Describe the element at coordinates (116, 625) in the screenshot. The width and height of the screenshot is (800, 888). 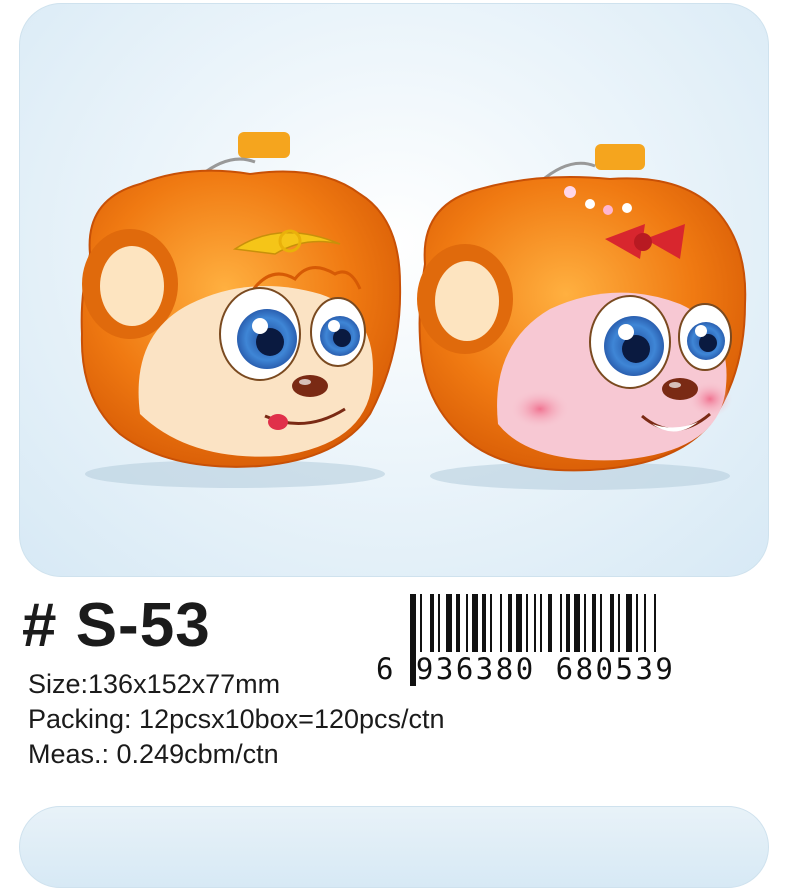
I see `model-number: # S-53` at that location.